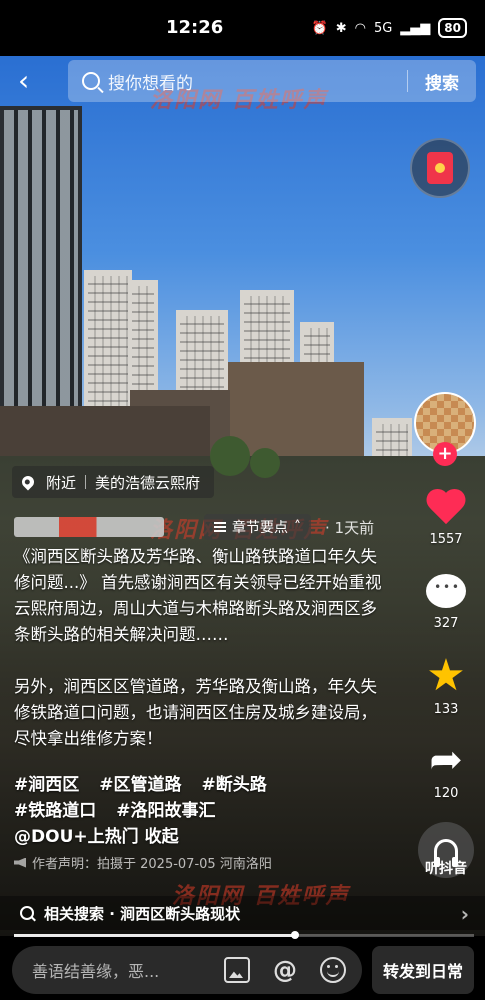 The width and height of the screenshot is (485, 1000). What do you see at coordinates (415, 28) in the screenshot?
I see `signal-icon: ▂▄▆` at bounding box center [415, 28].